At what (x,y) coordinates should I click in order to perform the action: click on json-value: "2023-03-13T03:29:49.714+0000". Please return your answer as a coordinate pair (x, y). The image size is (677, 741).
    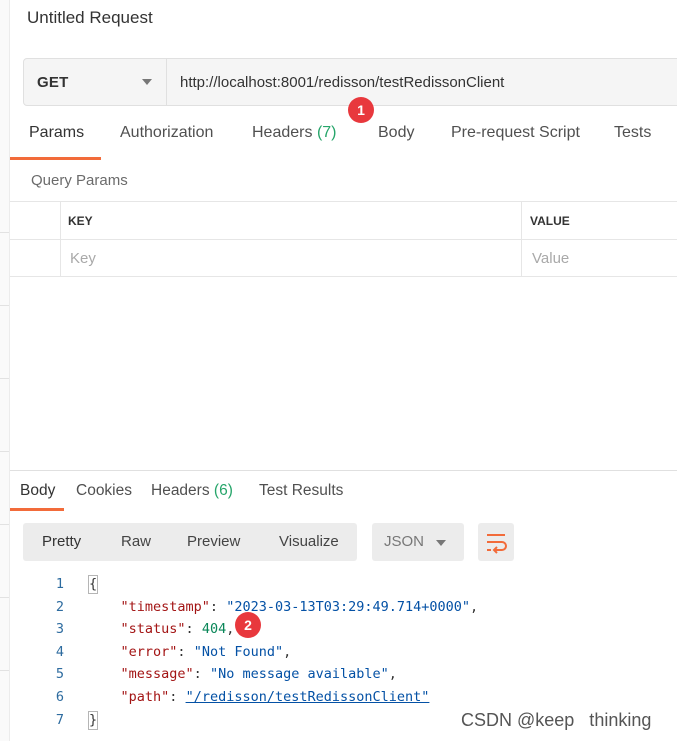
    Looking at the image, I should click on (348, 606).